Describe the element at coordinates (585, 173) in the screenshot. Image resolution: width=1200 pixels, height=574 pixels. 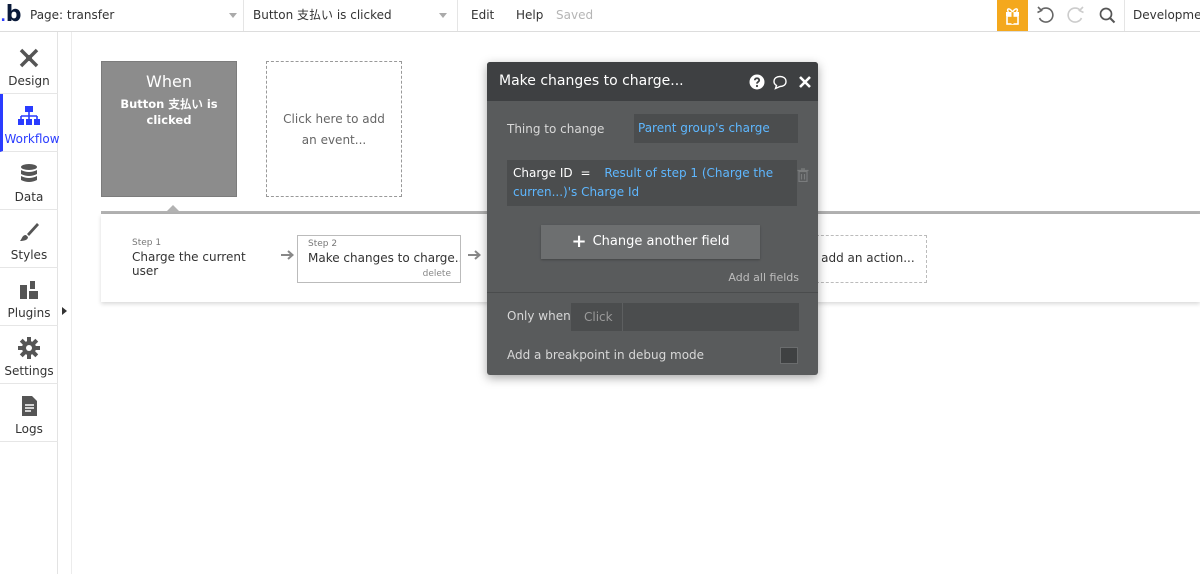
I see `field-equals: =` at that location.